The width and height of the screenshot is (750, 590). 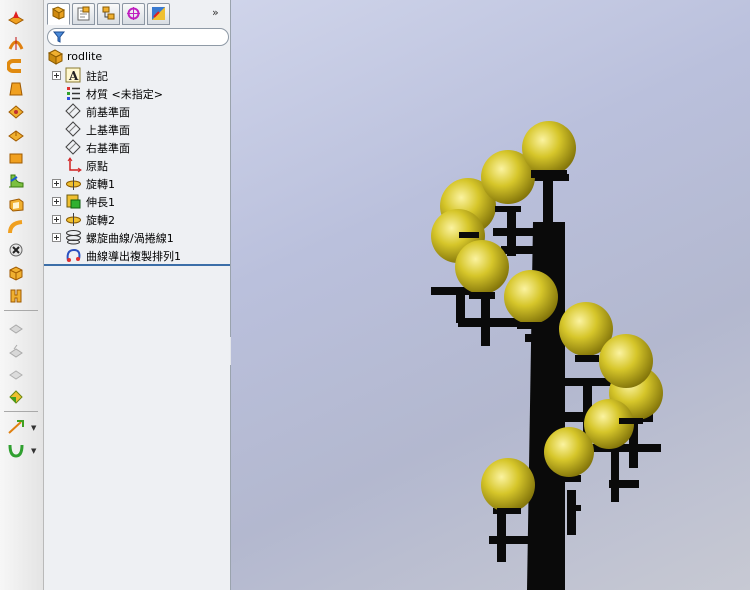 What do you see at coordinates (108, 14) in the screenshot?
I see `configuration-manager-tab` at bounding box center [108, 14].